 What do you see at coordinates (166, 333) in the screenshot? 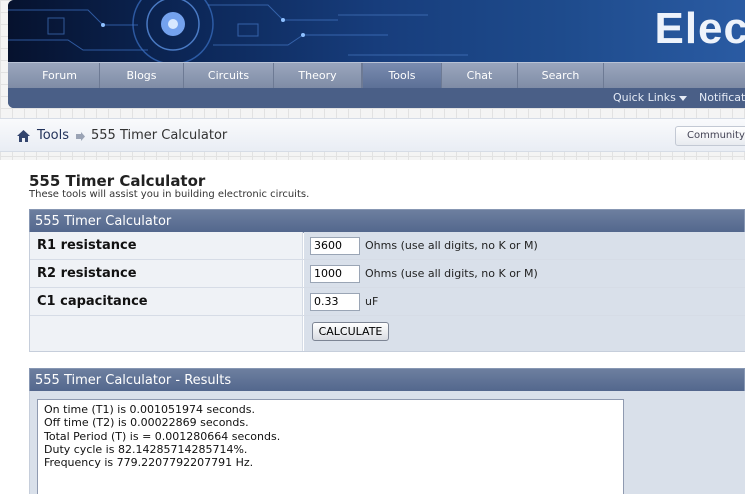
I see `submit-label-cell` at bounding box center [166, 333].